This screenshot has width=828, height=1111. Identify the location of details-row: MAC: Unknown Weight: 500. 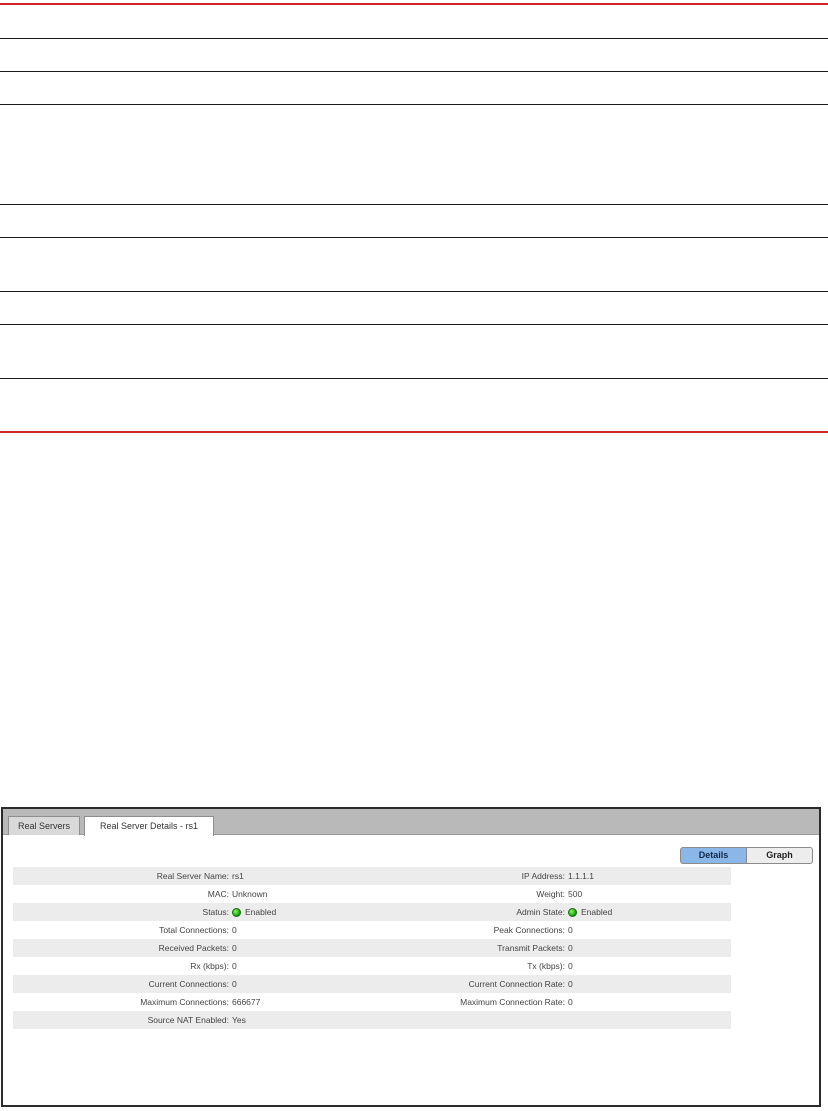
(372, 894).